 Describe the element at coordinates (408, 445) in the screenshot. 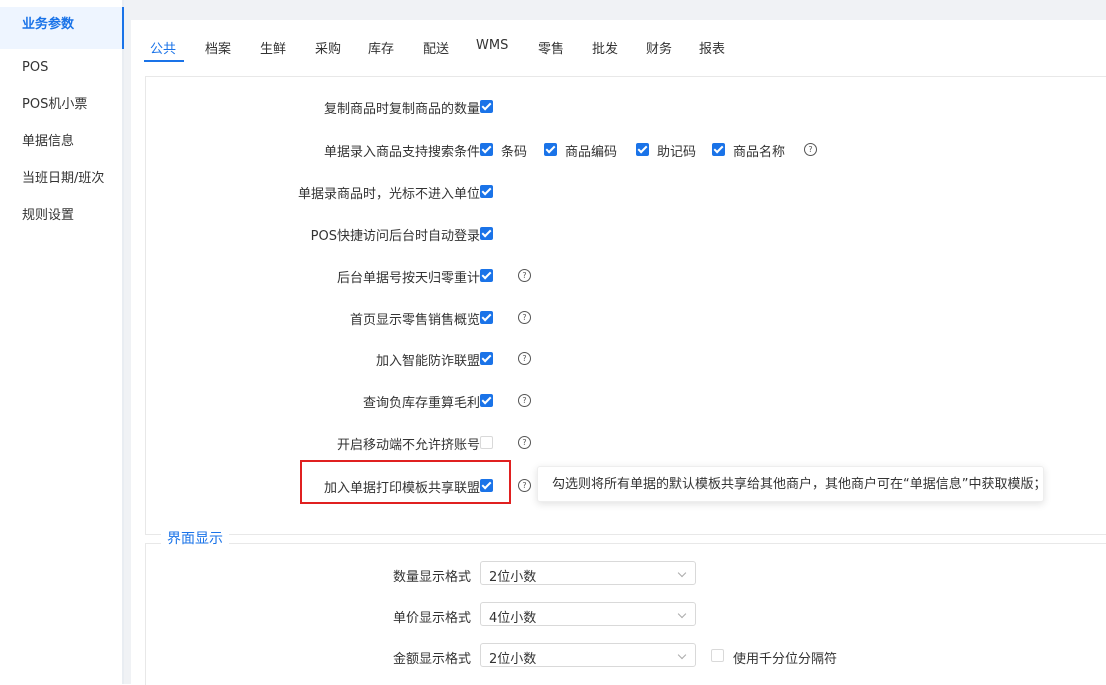

I see `mobile-multi-label: 开启移动端不允许挤账号` at that location.